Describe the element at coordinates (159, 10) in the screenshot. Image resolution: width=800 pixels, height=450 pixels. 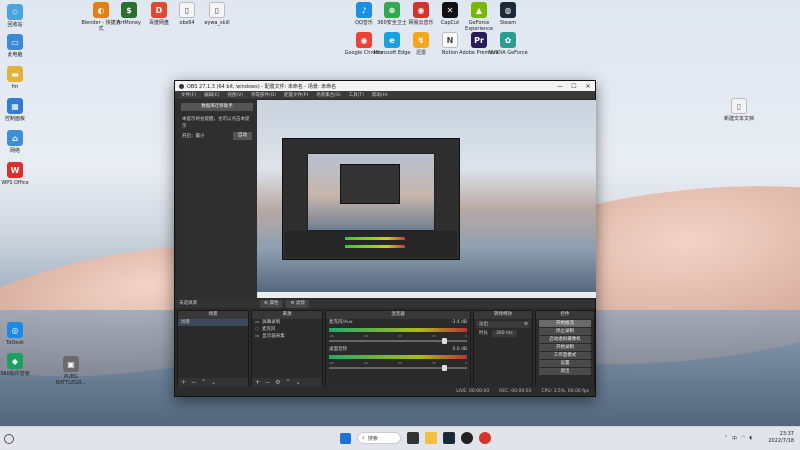
I see `app-icon: D` at that location.